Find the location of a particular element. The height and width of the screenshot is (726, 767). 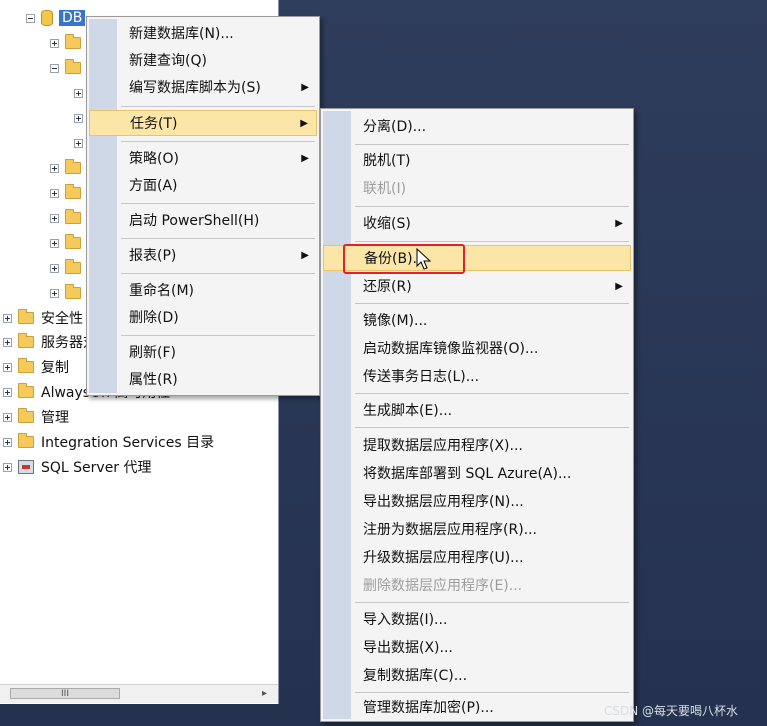

tree-node-db-label: DB is located at coordinates (72, 18).